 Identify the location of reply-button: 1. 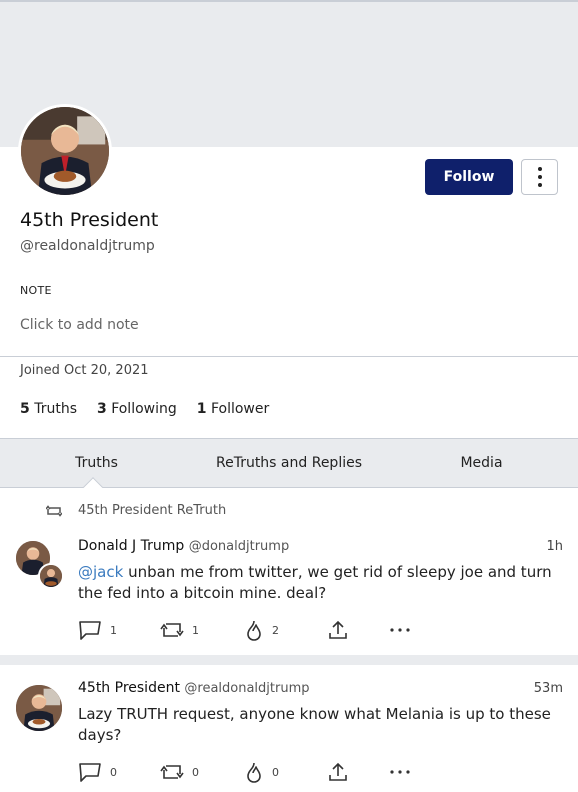
(119, 630).